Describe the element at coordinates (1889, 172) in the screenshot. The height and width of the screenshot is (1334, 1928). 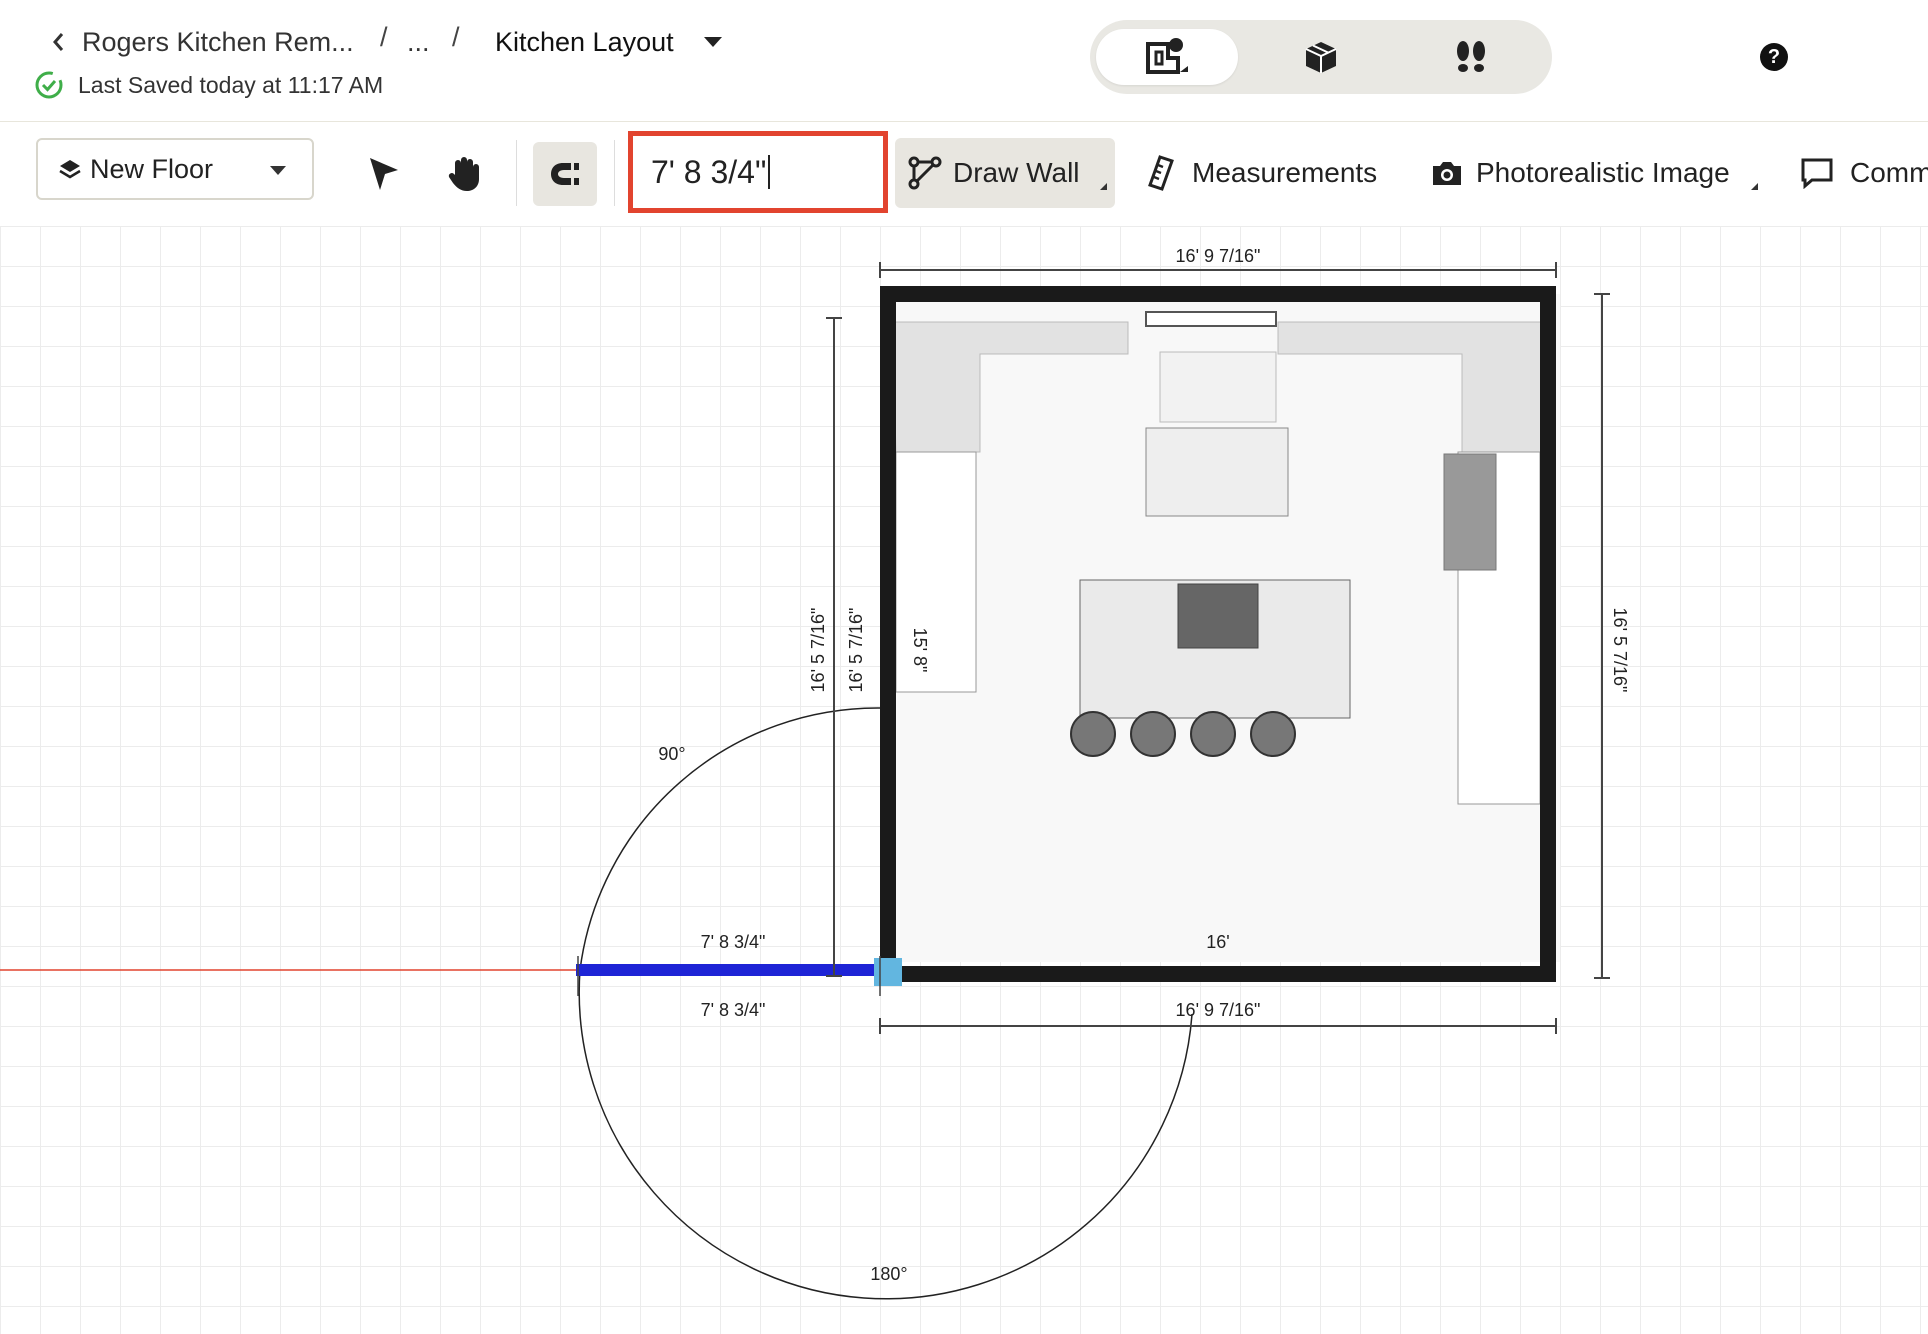
I see `comments-label: Comm` at that location.